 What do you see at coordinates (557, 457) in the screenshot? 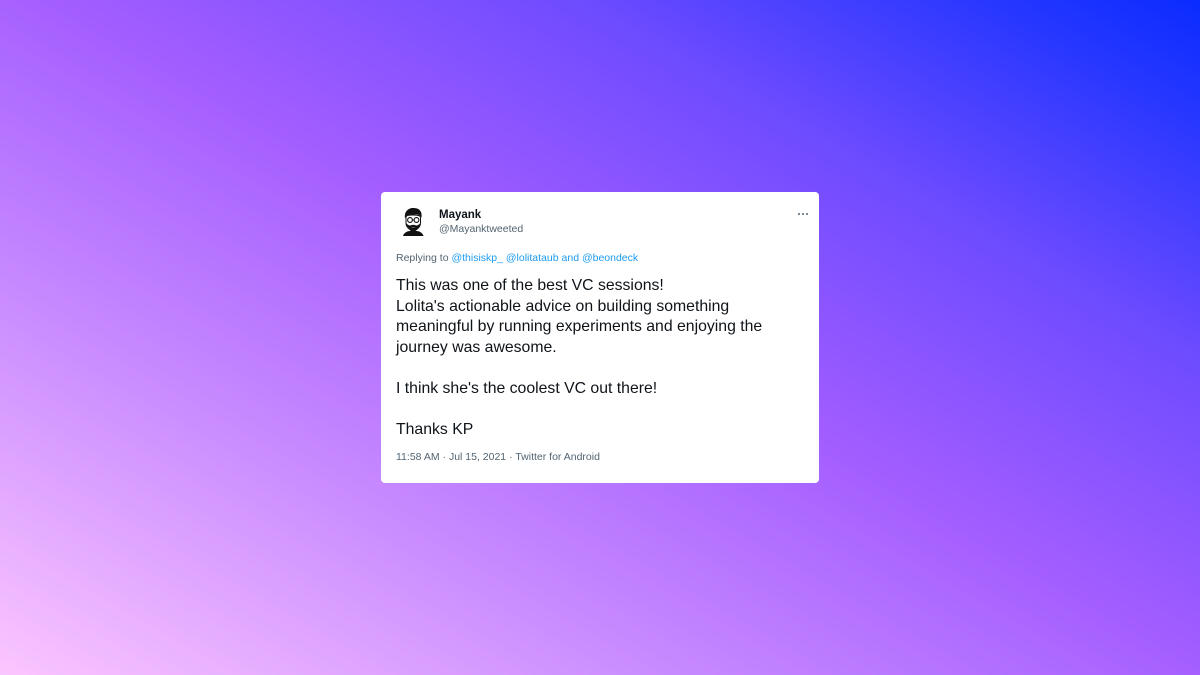
I see `tweet-source: Twitter for Android` at bounding box center [557, 457].